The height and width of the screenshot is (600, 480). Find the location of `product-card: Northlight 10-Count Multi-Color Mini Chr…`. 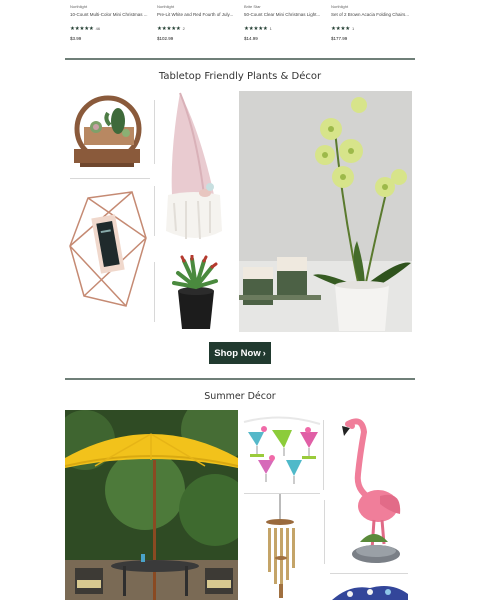

product-card: Northlight 10-Count Multi-Color Mini Chr… is located at coordinates (110, 21).